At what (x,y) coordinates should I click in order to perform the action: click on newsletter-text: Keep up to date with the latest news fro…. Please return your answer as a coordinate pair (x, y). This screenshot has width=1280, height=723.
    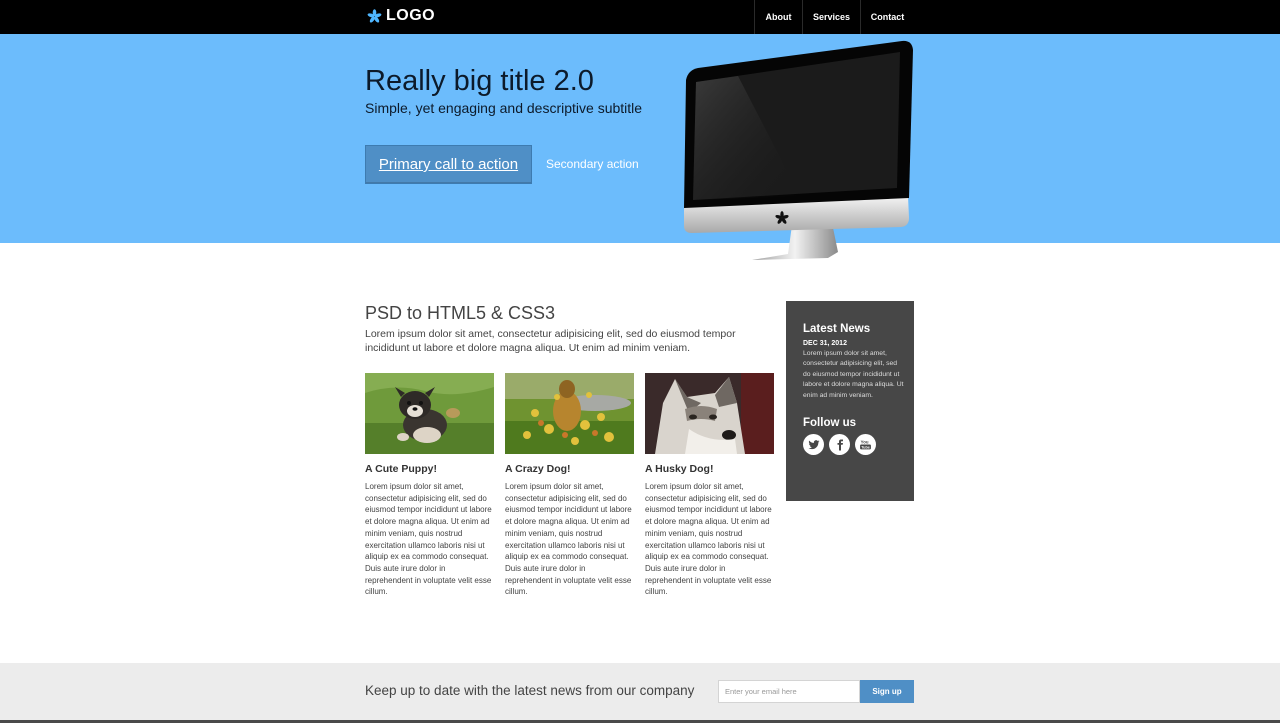
    Looking at the image, I should click on (530, 690).